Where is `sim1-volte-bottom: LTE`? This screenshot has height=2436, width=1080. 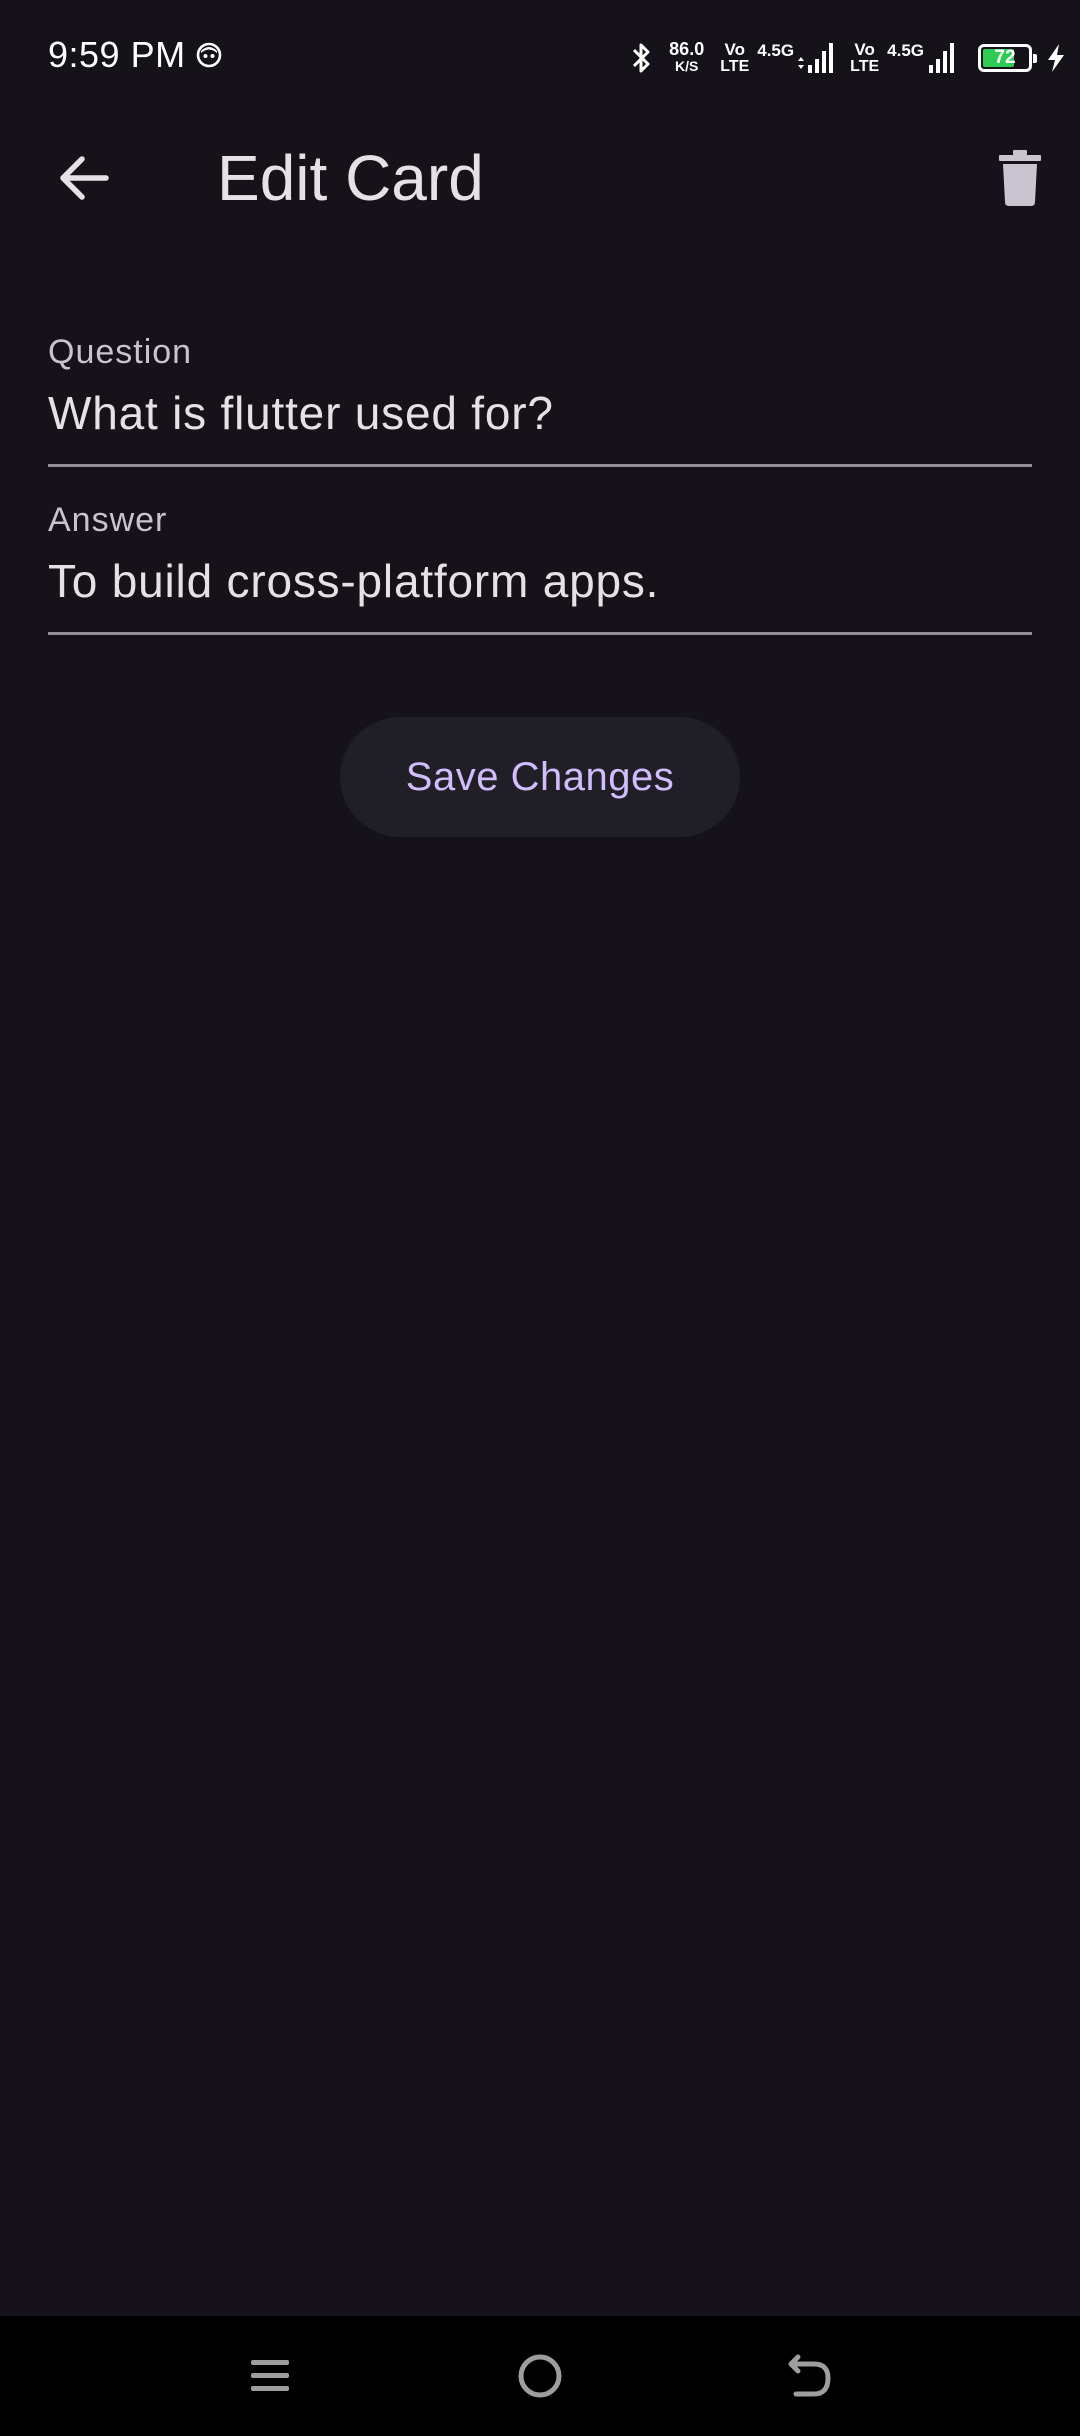 sim1-volte-bottom: LTE is located at coordinates (735, 66).